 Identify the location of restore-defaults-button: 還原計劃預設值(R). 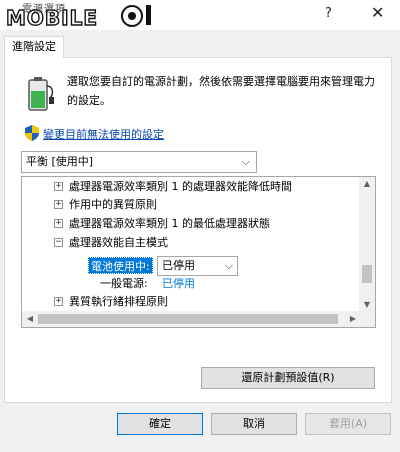
(288, 378).